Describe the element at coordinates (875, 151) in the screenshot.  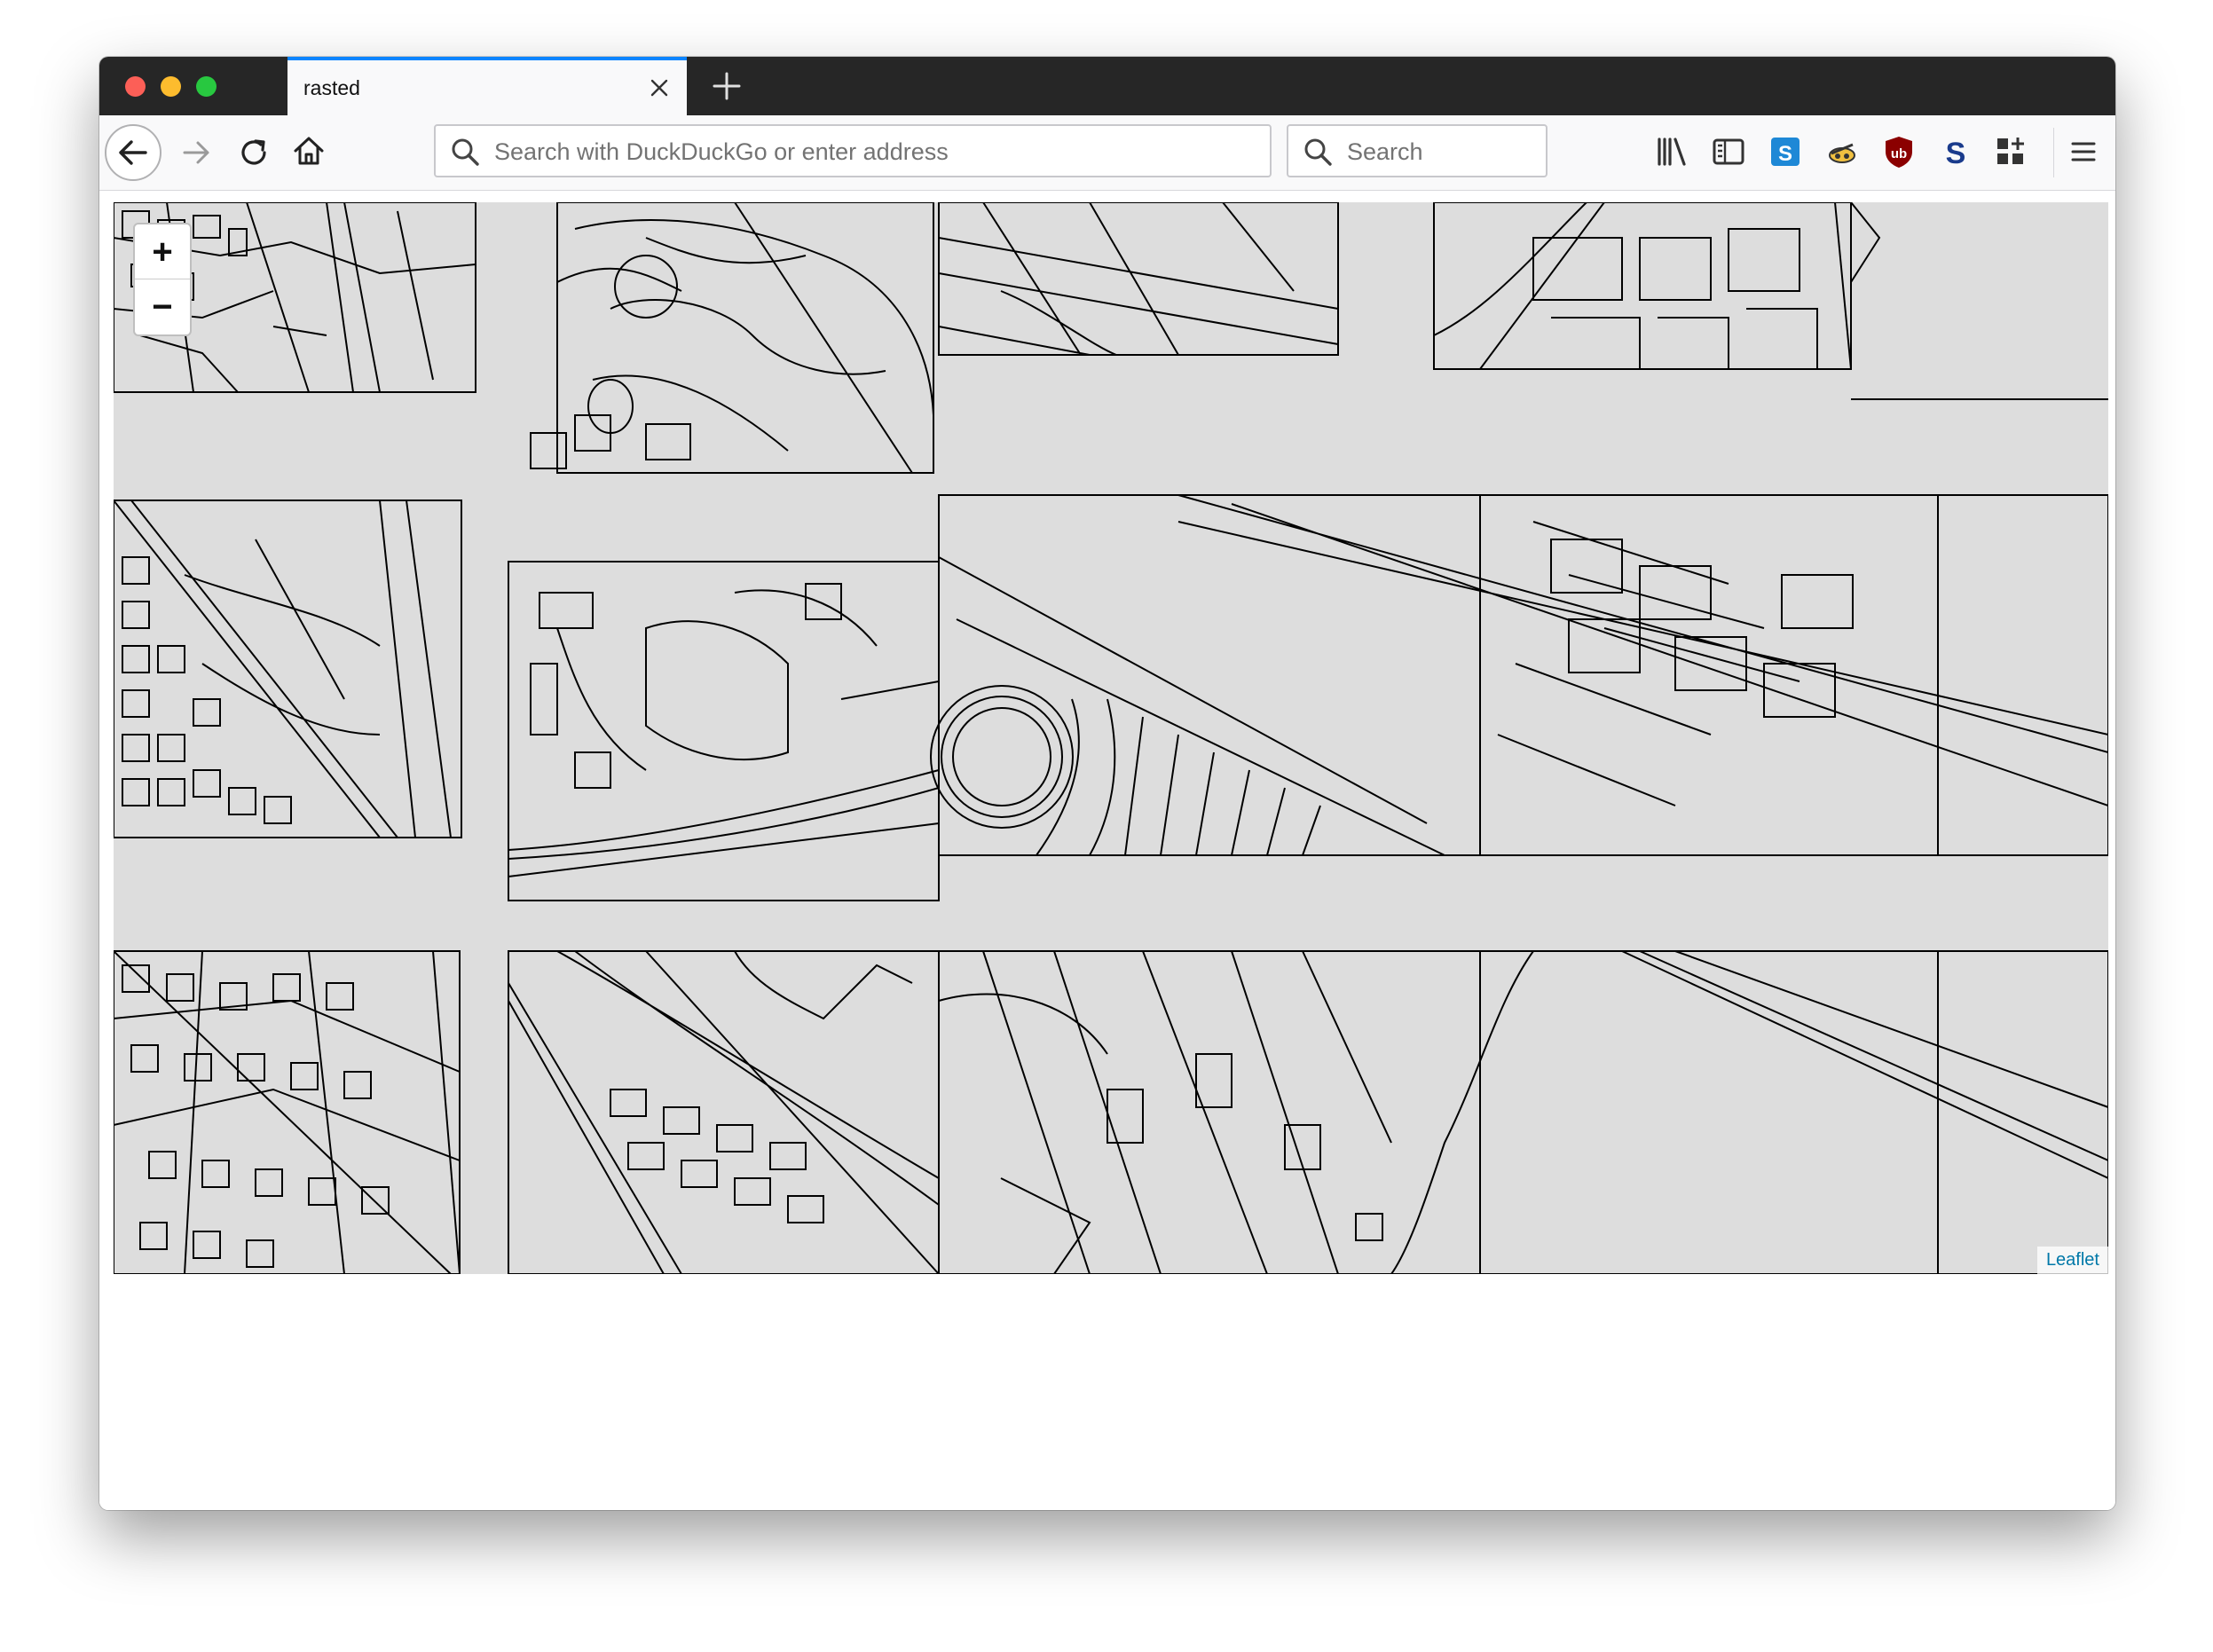
I see `url-input` at that location.